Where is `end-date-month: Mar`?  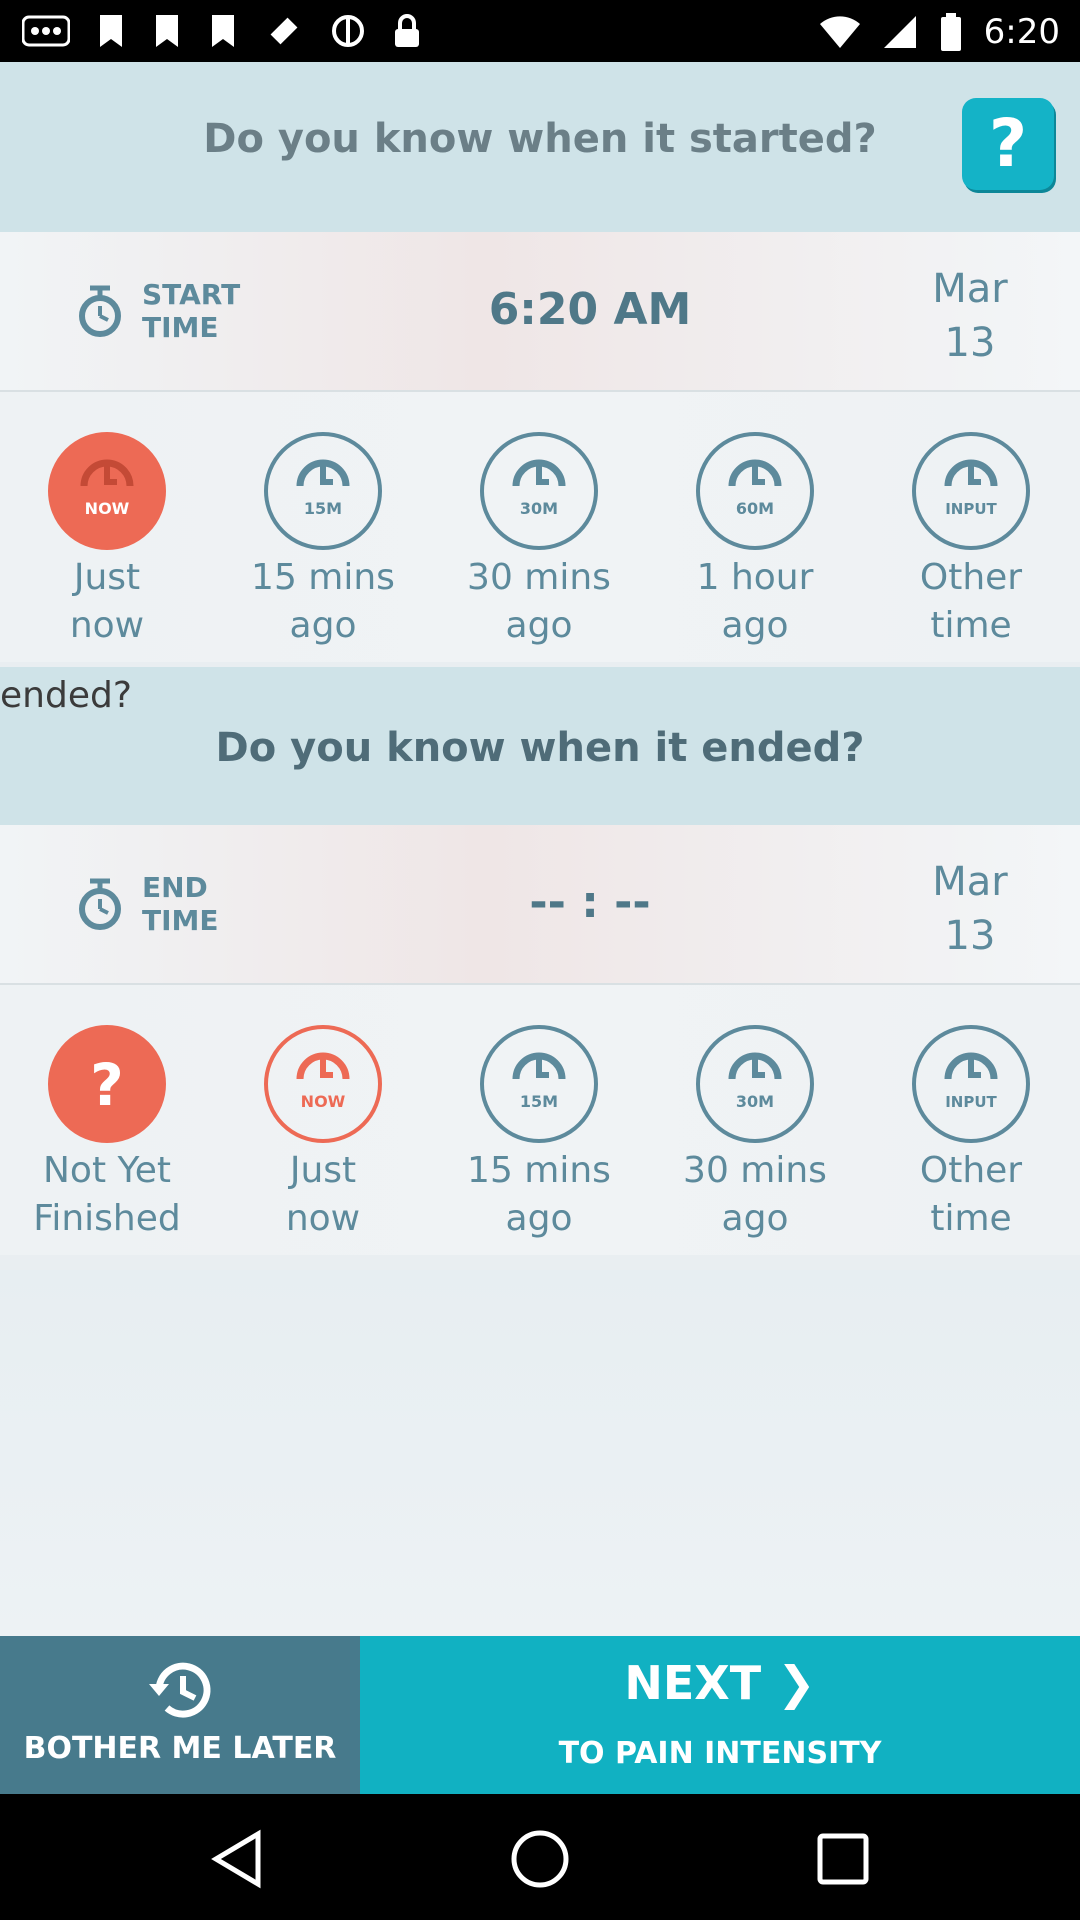 end-date-month: Mar is located at coordinates (970, 882).